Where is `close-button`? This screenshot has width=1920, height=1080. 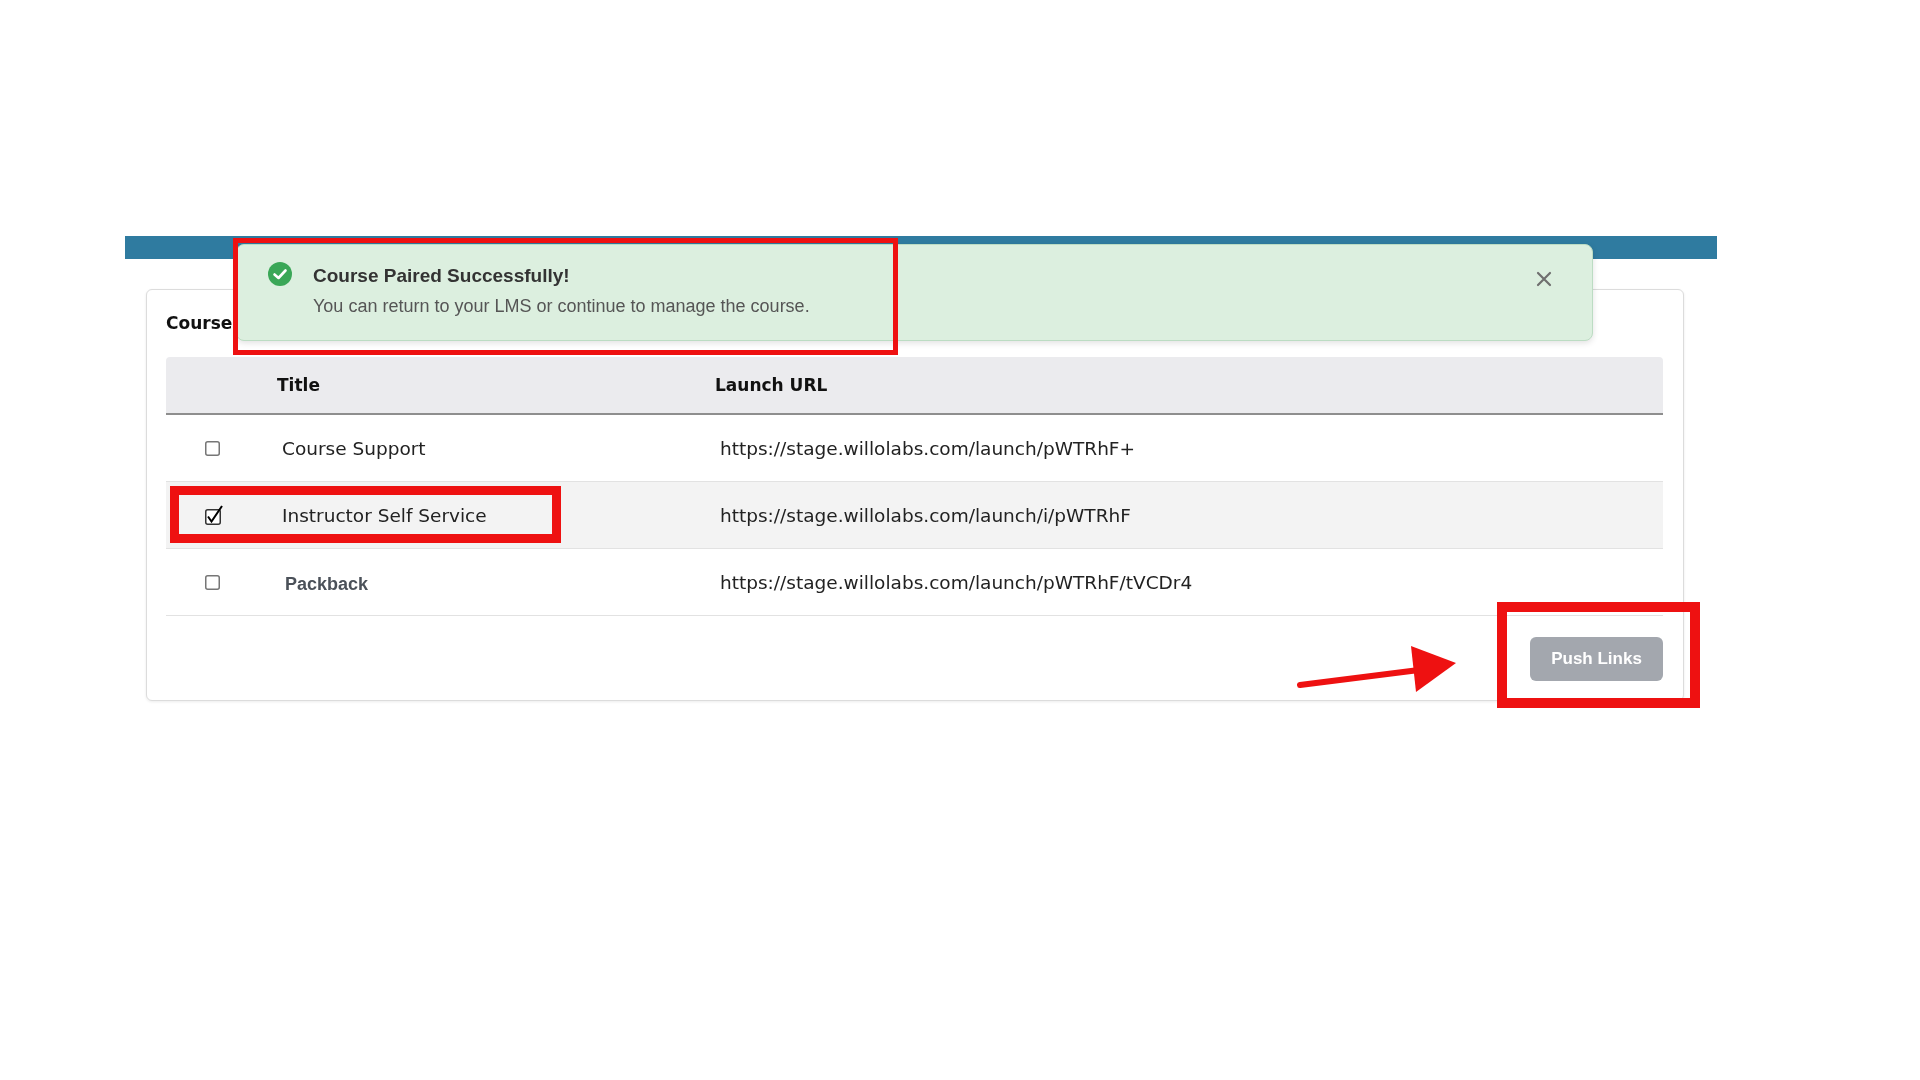 close-button is located at coordinates (1544, 279).